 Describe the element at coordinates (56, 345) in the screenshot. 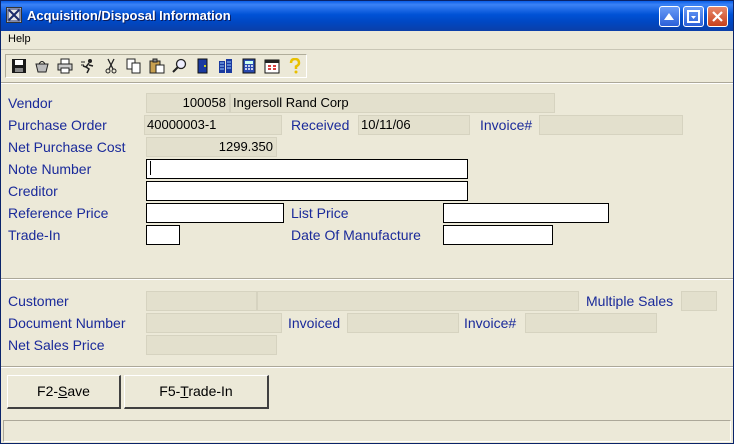

I see `net-sales-price-label: Net Sales Price` at that location.